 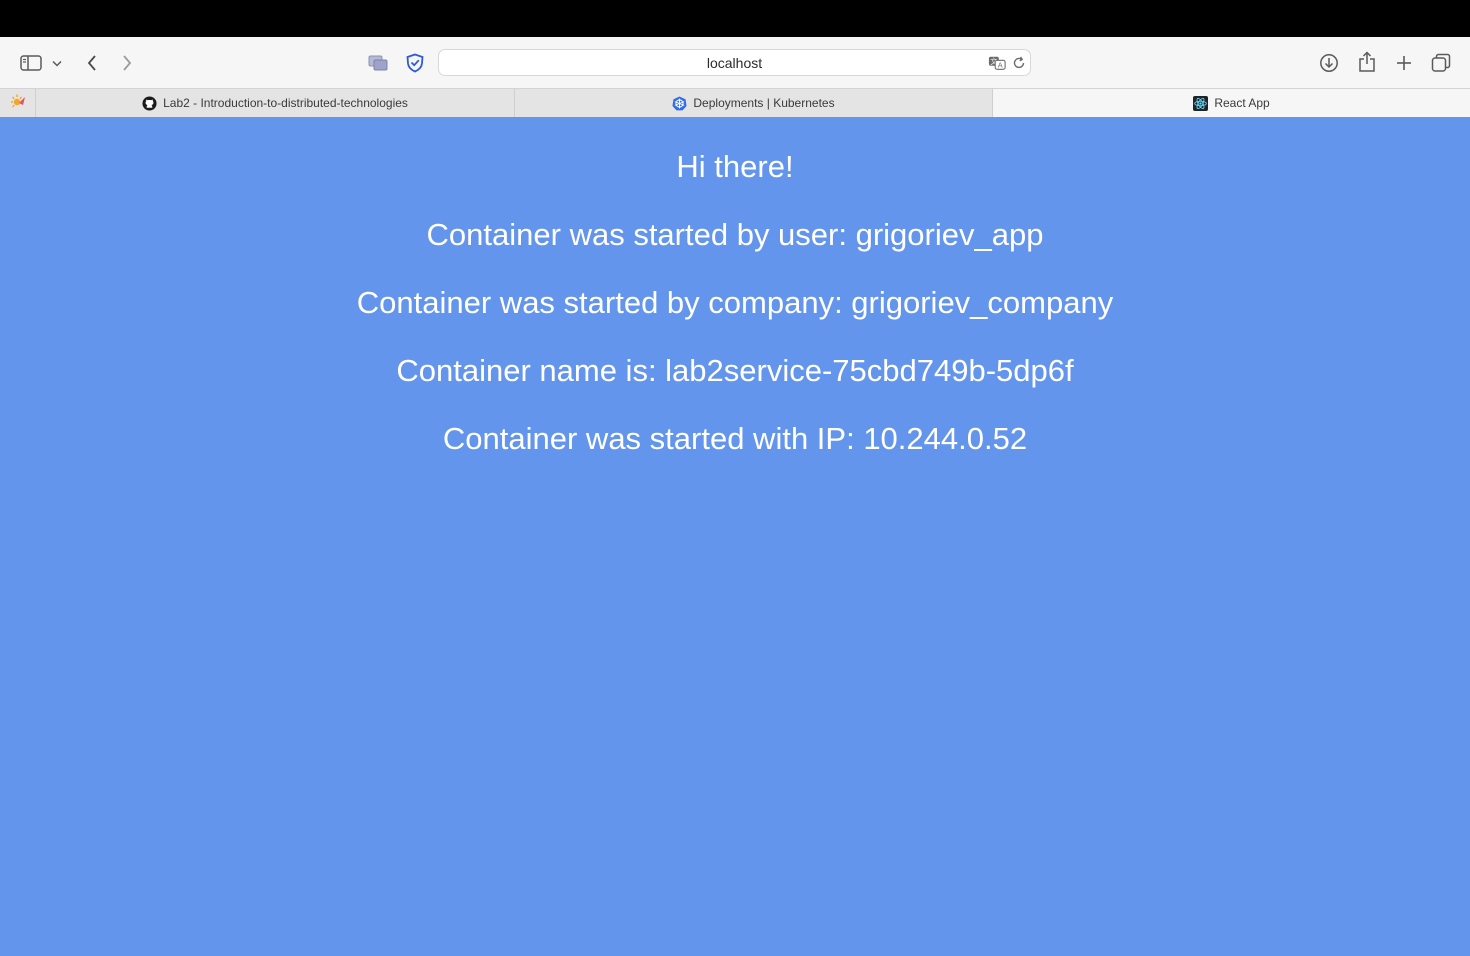 I want to click on windows-icon, so click(x=378, y=63).